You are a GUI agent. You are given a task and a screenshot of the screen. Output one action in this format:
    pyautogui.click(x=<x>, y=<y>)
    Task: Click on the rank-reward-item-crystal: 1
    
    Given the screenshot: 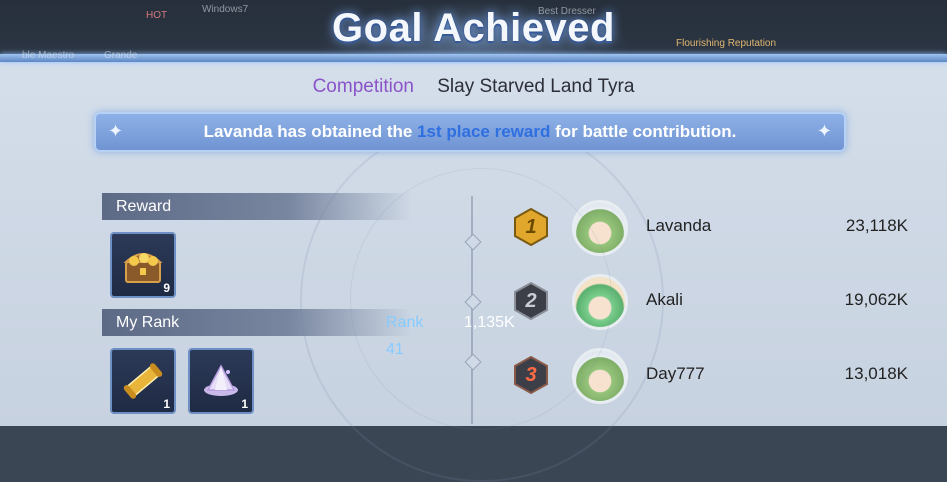 What is the action you would take?
    pyautogui.click(x=221, y=381)
    